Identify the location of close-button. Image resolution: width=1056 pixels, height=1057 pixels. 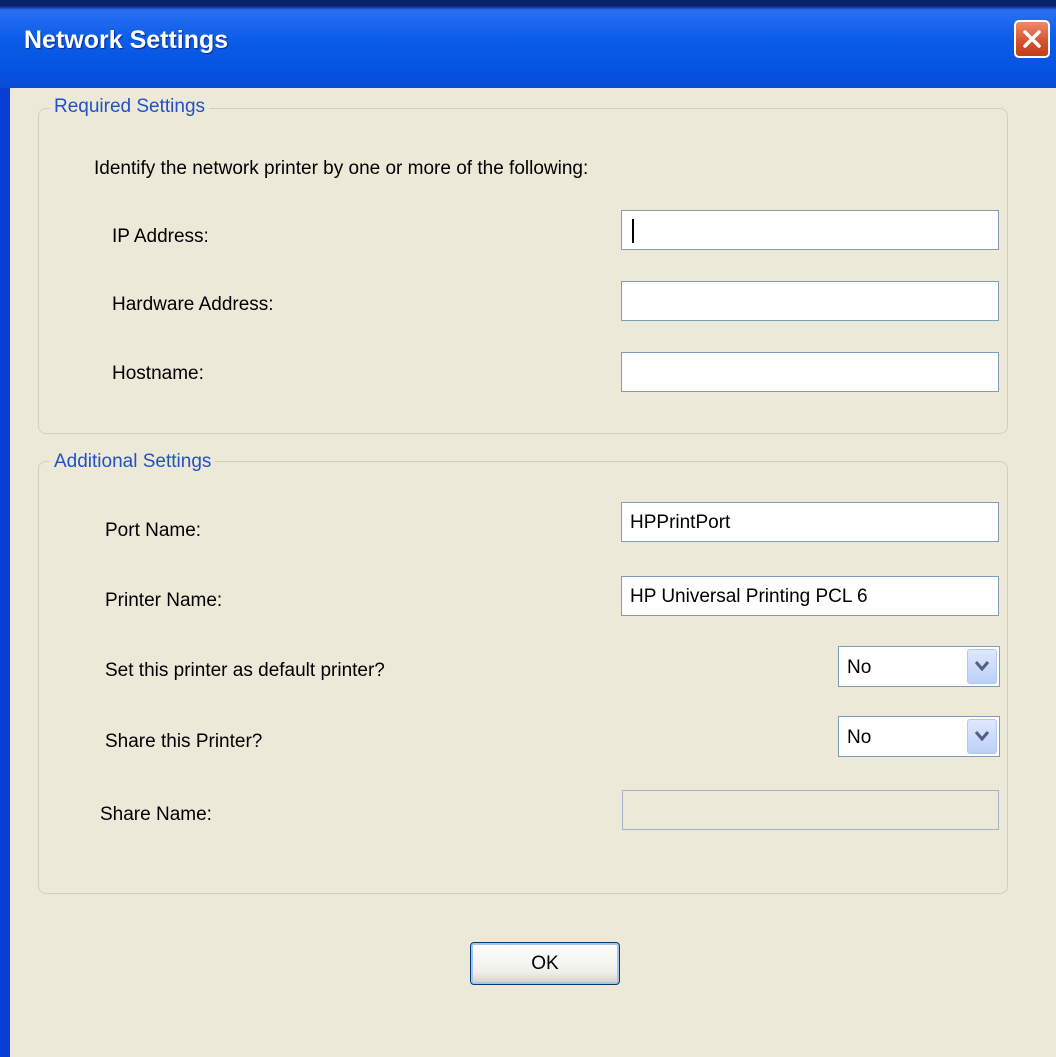
(1032, 39).